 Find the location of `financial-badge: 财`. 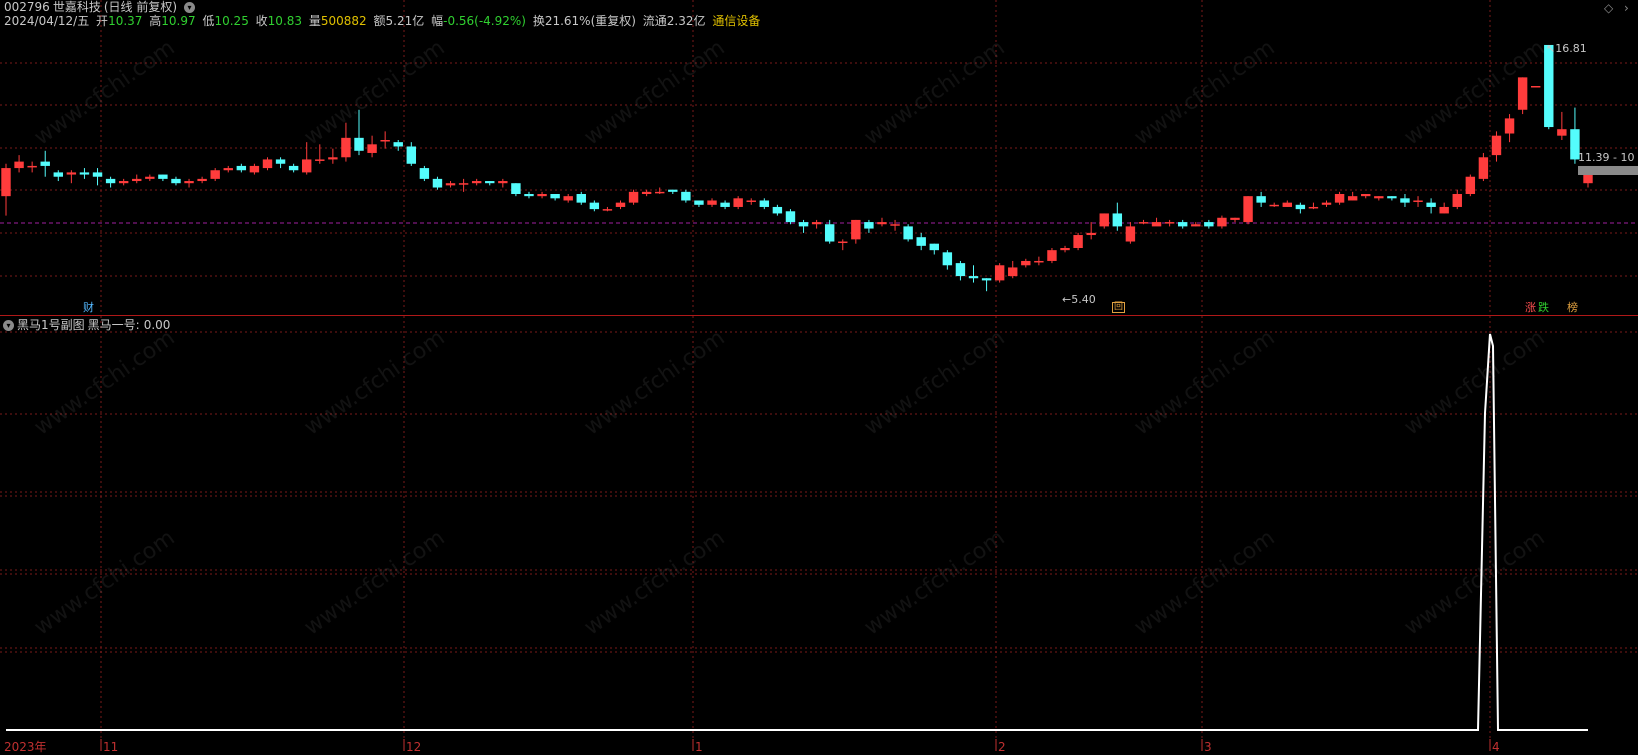

financial-badge: 财 is located at coordinates (88, 307).